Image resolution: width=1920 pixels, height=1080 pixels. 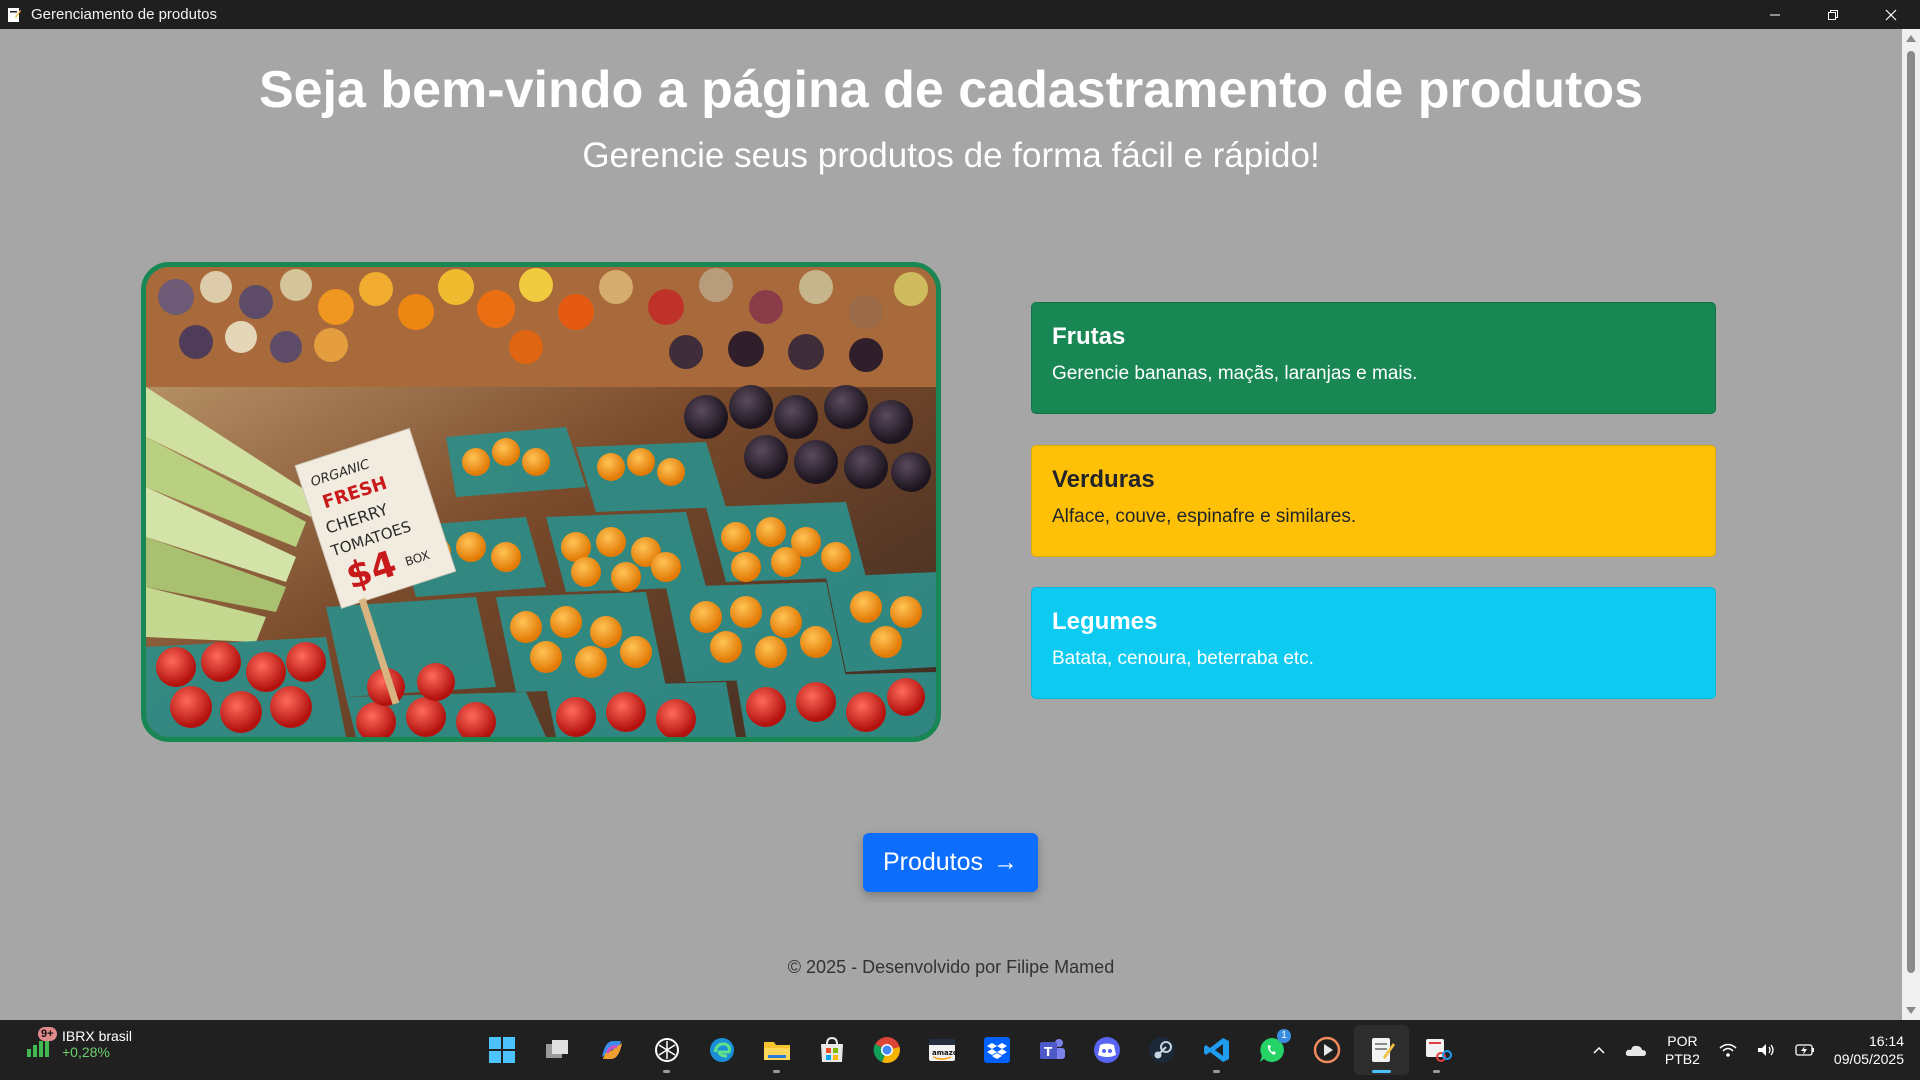 I want to click on whatsapp-button: 1, so click(x=1271, y=1050).